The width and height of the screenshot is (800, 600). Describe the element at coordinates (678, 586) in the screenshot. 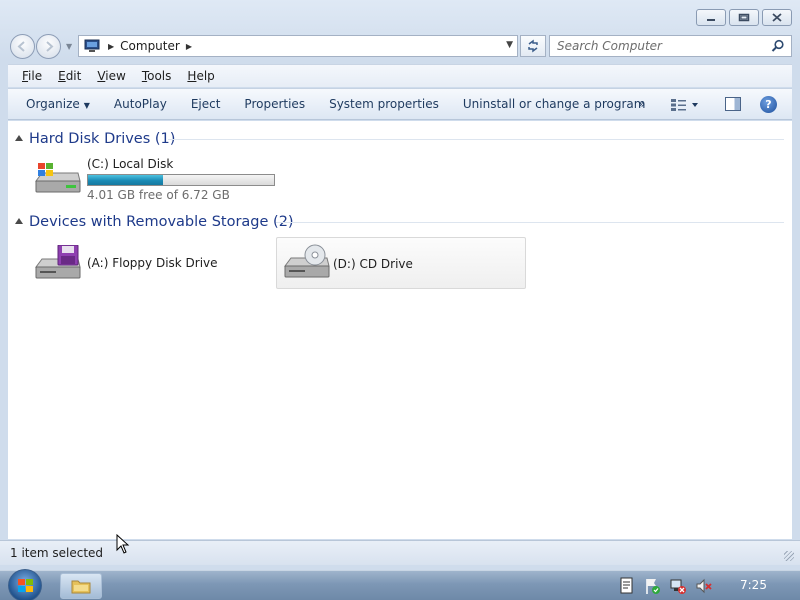

I see `network-icon` at that location.